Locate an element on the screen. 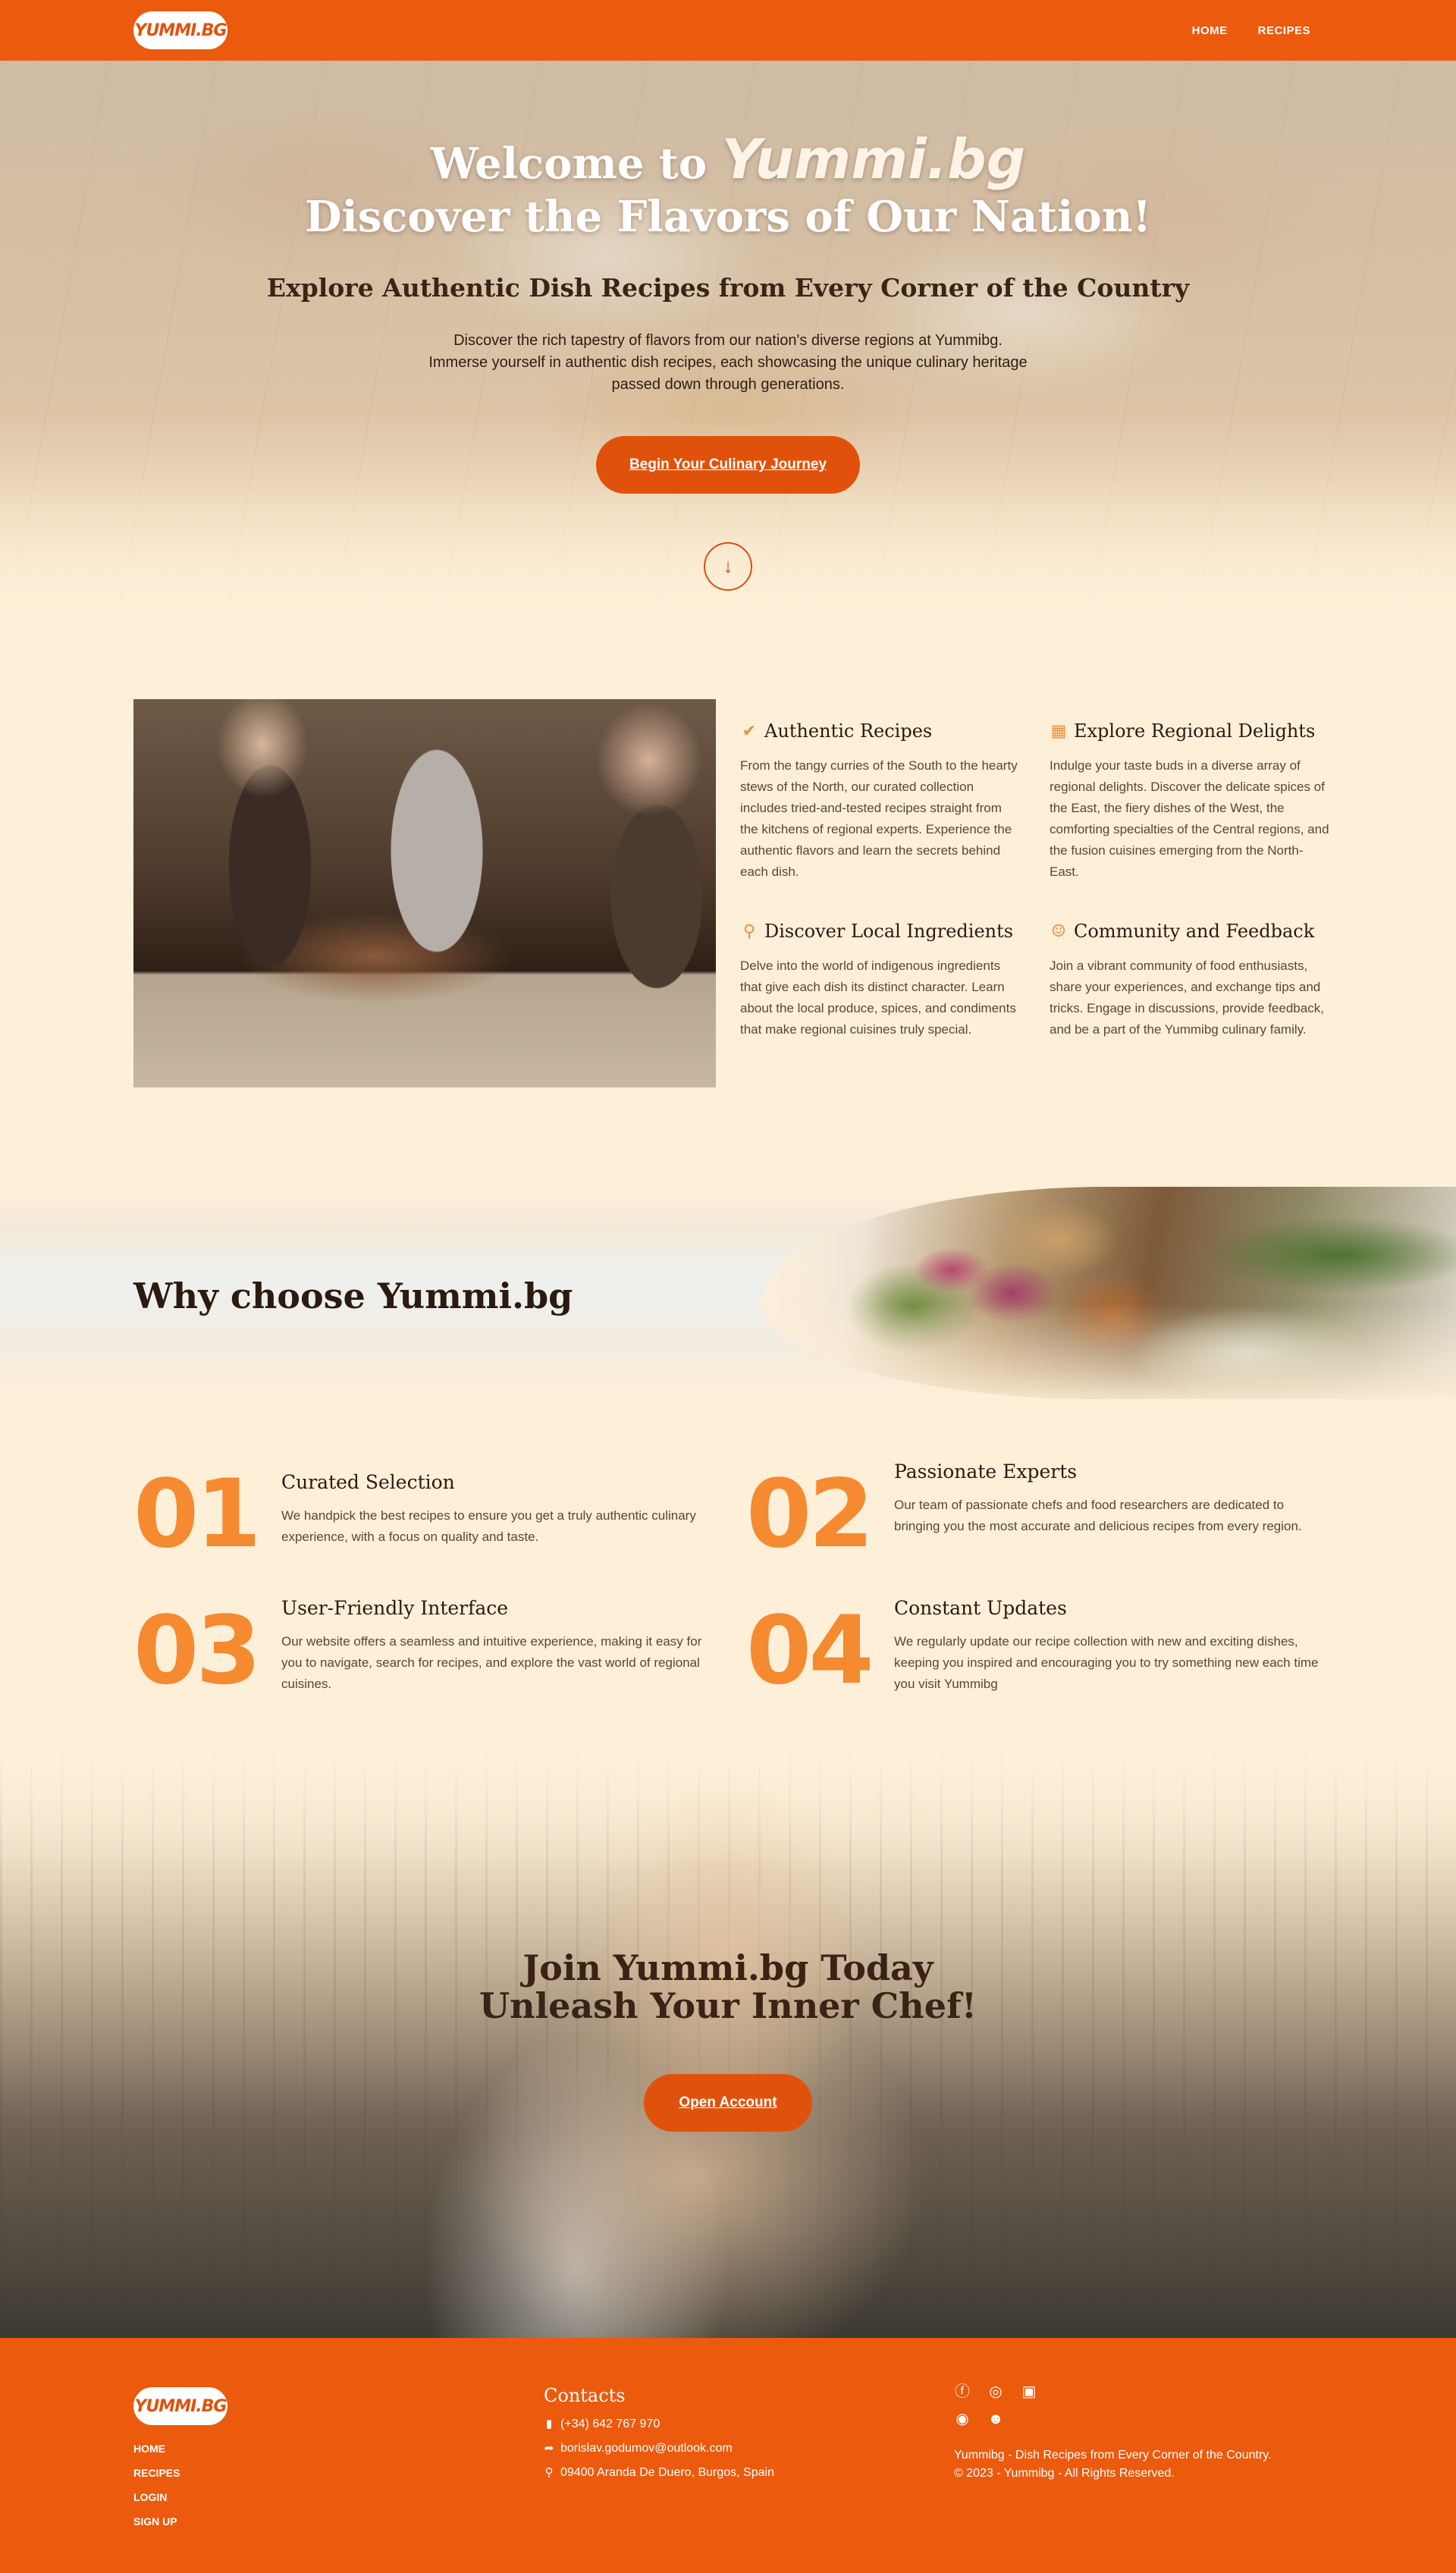  site-logo: YUMMI.BG is located at coordinates (180, 30).